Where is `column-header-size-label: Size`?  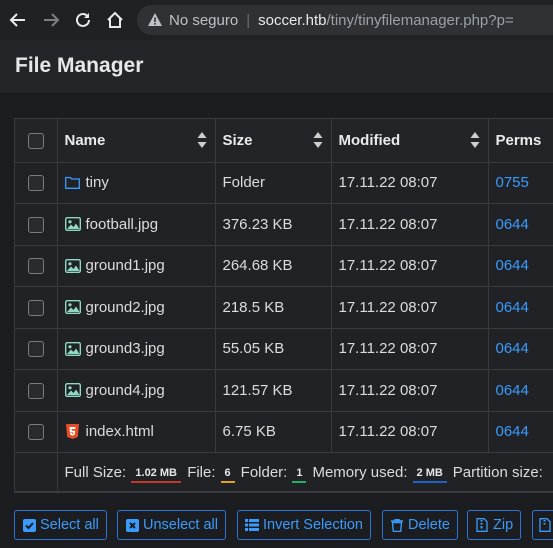 column-header-size-label: Size is located at coordinates (237, 140).